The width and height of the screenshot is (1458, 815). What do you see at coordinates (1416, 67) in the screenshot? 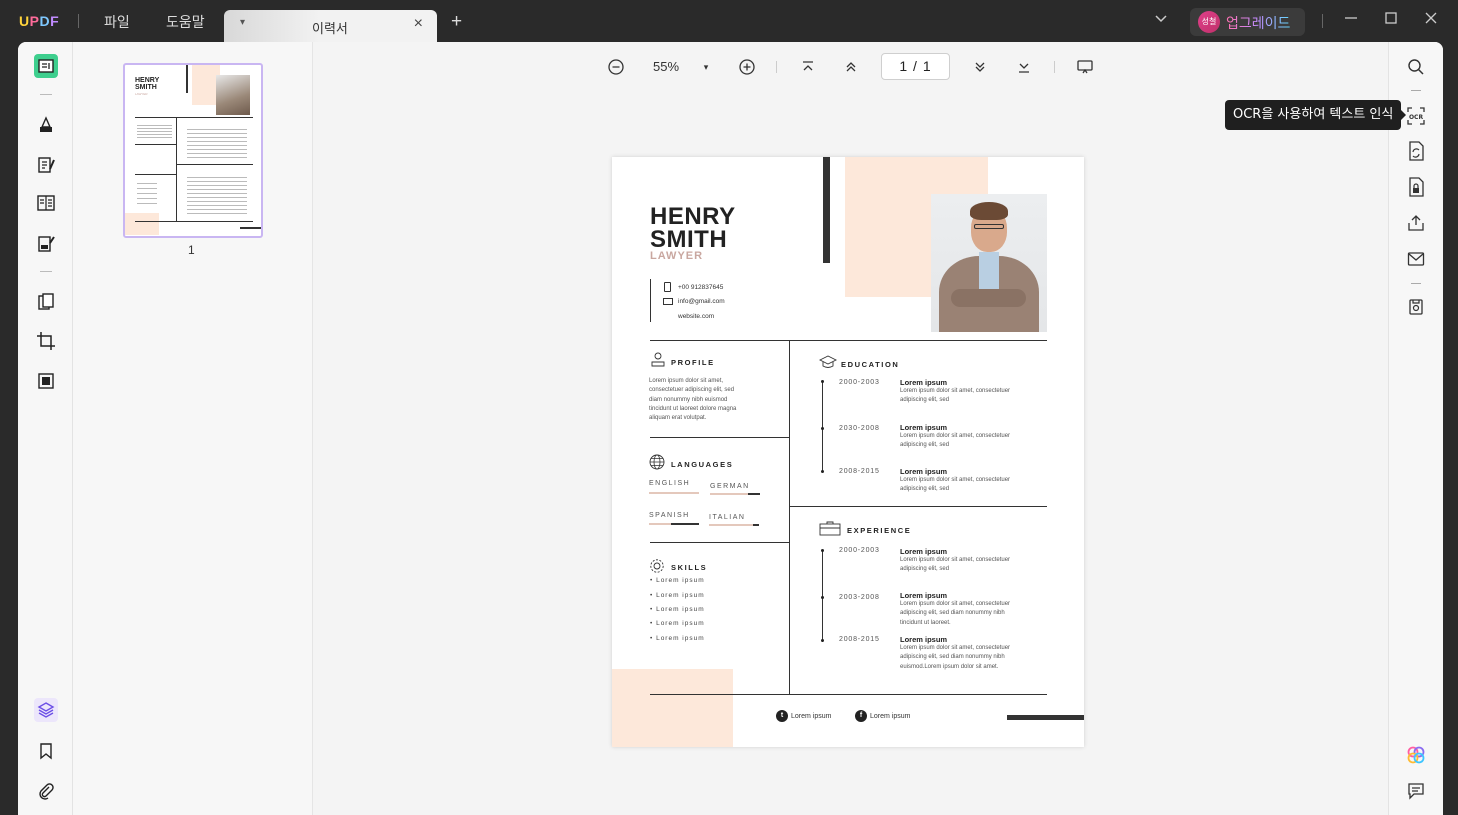
I see `search-icon` at bounding box center [1416, 67].